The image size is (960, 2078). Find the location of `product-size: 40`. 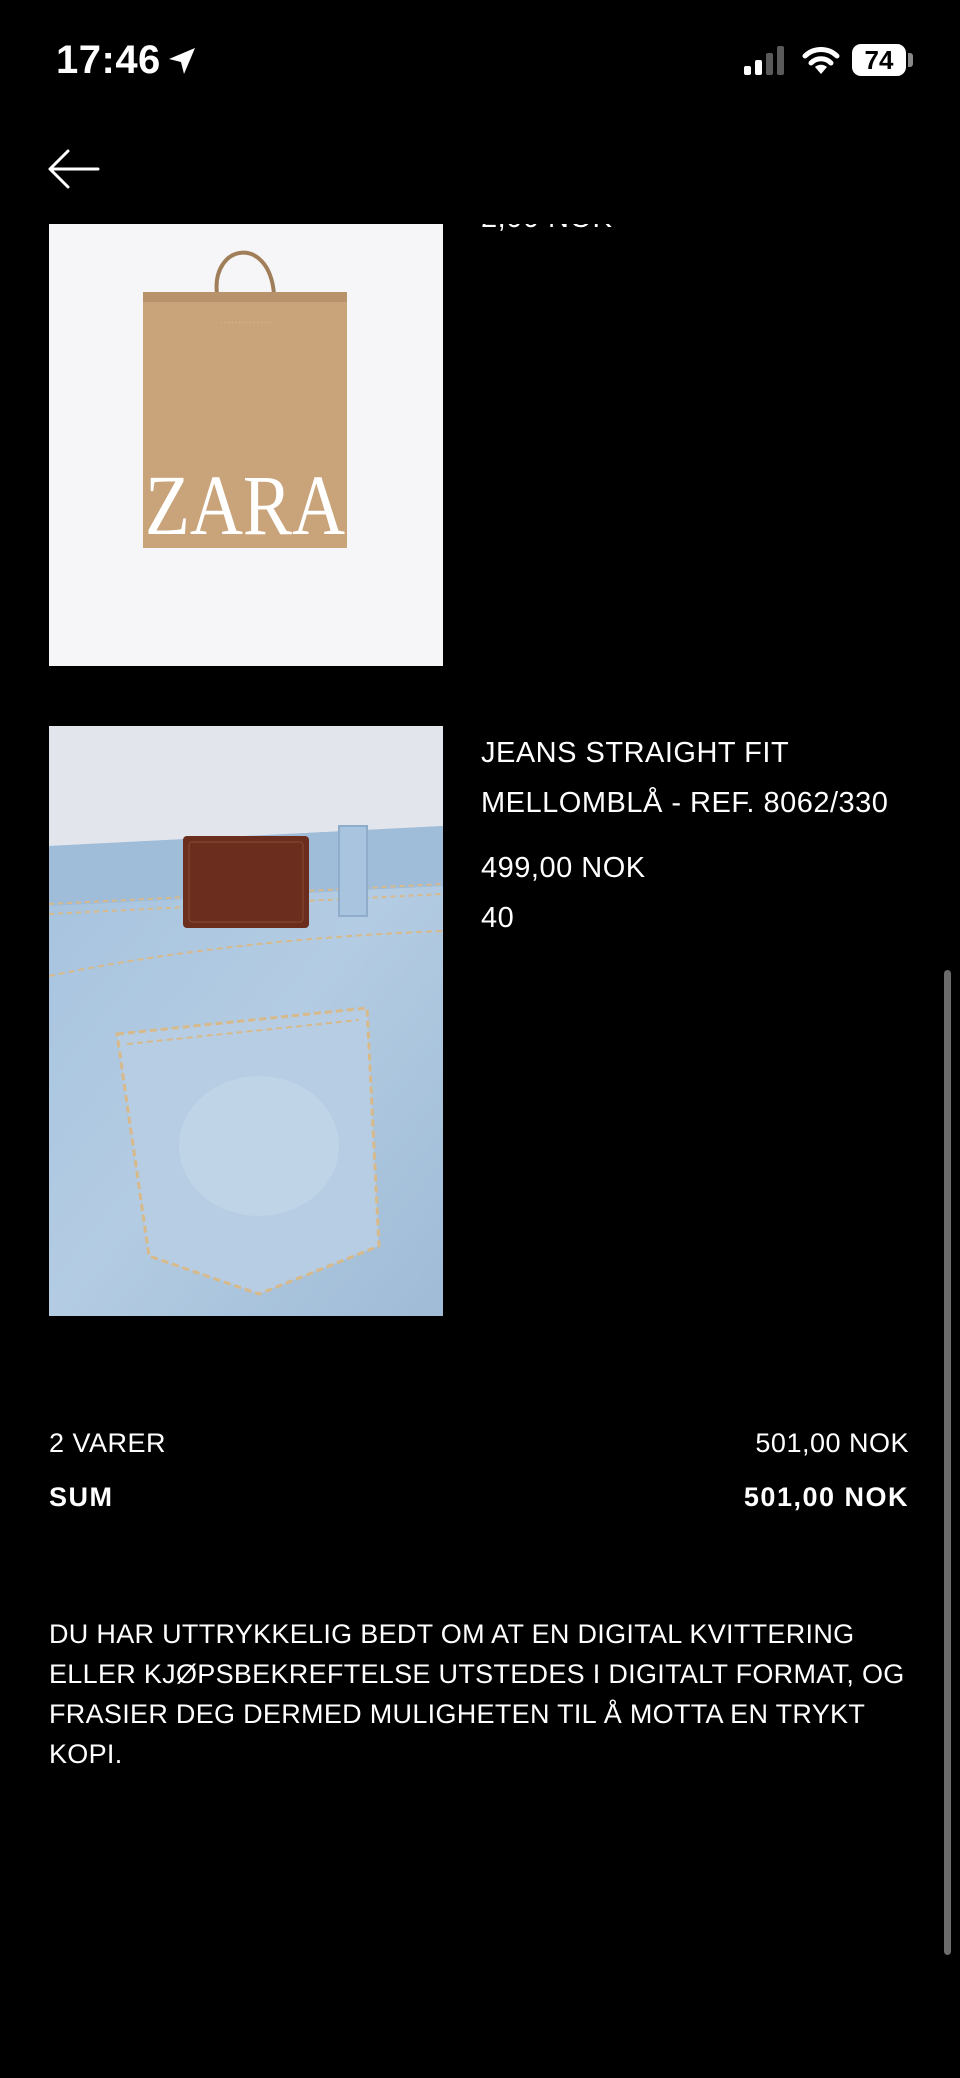

product-size: 40 is located at coordinates (498, 918).